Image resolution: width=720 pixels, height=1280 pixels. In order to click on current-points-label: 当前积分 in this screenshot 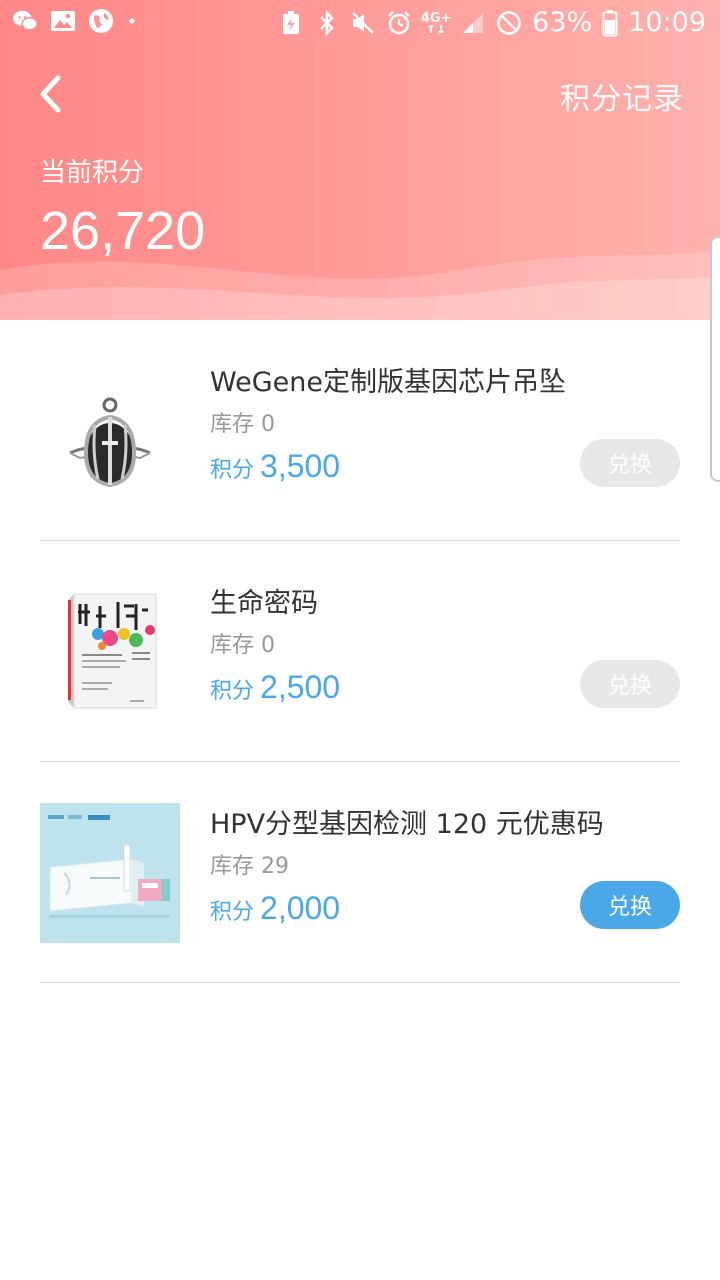, I will do `click(92, 173)`.